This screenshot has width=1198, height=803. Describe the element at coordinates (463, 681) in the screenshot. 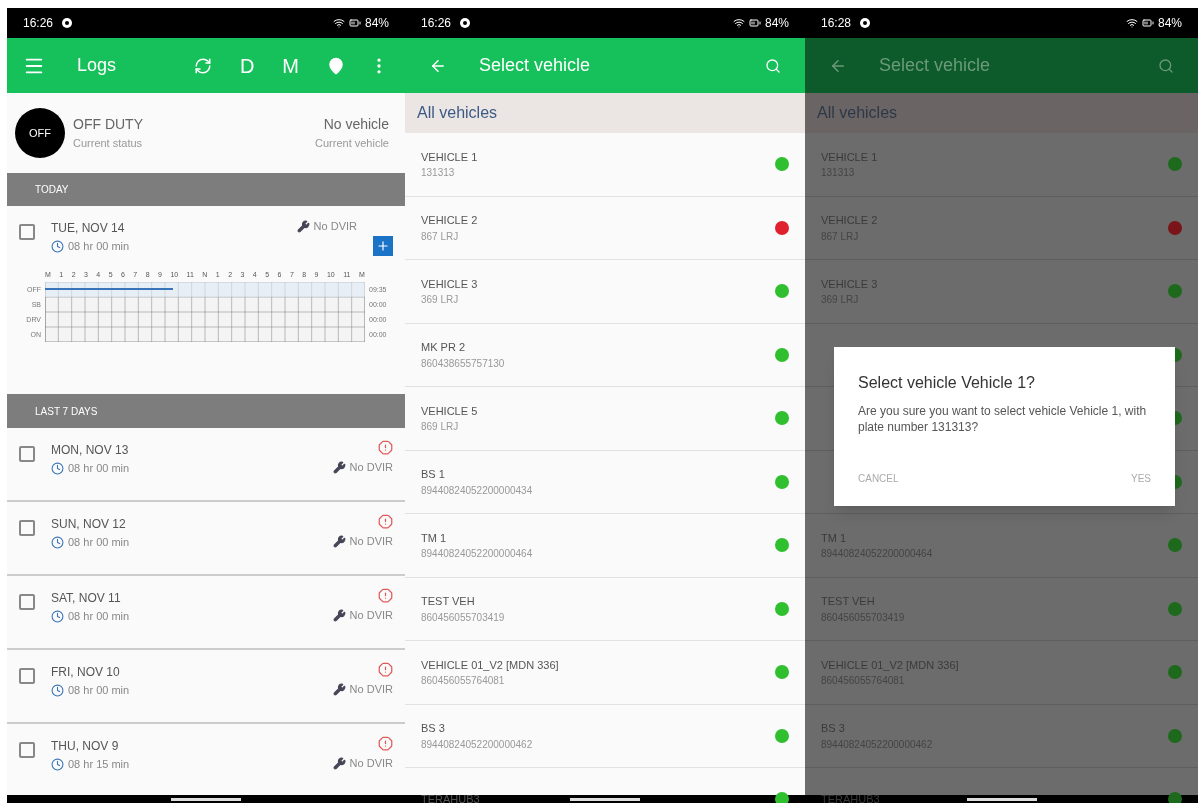

I see `vehicle-plate: 860456055764081` at that location.